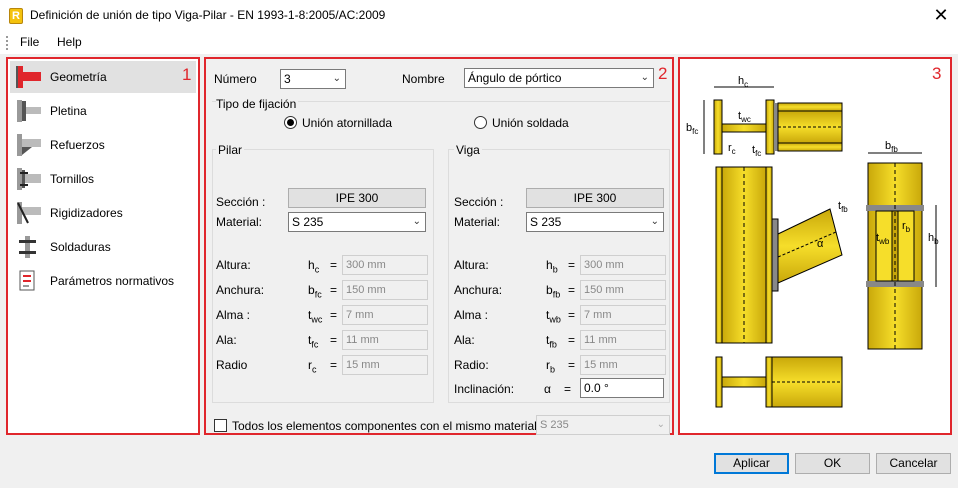  Describe the element at coordinates (941, 16) in the screenshot. I see `close-window-button: ✕` at that location.